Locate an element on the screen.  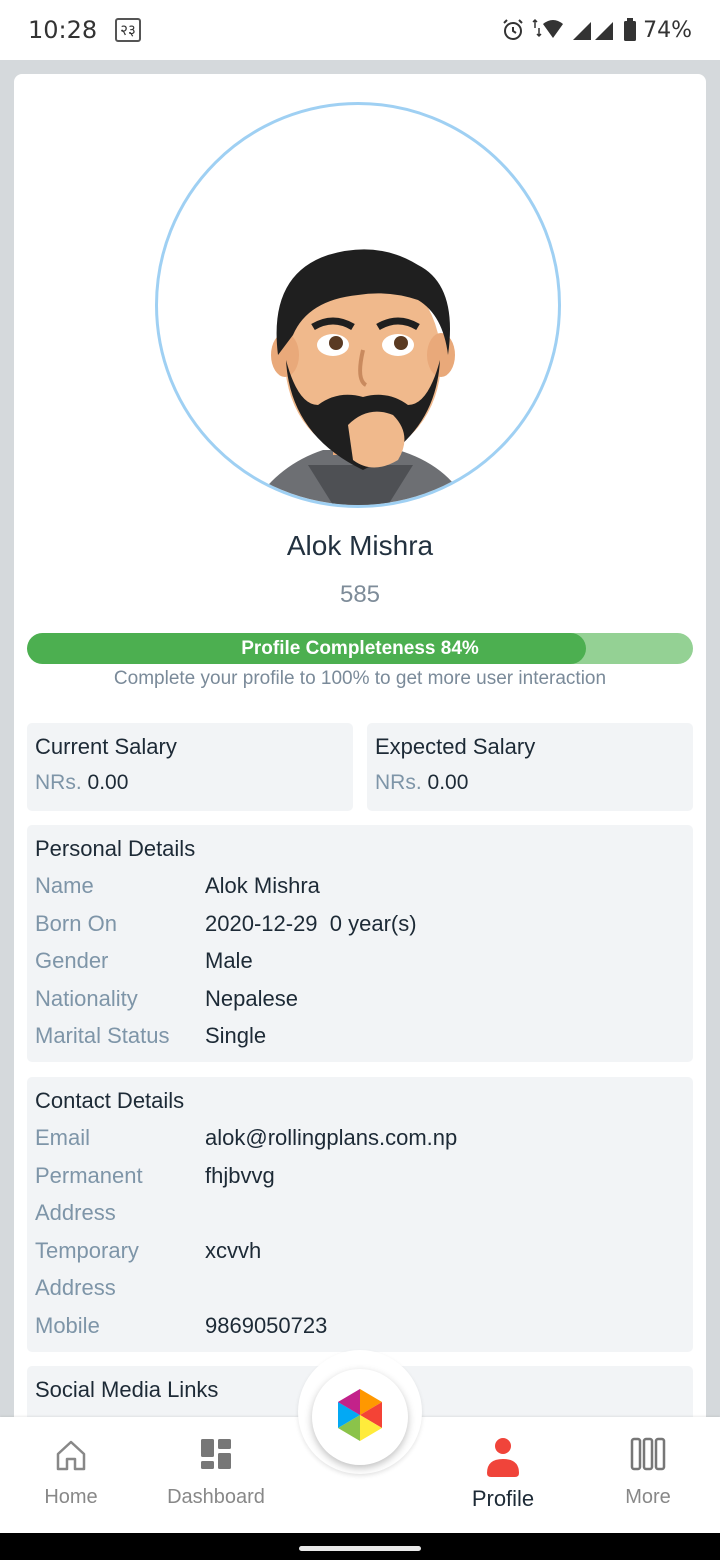
center-app-button is located at coordinates (360, 1417).